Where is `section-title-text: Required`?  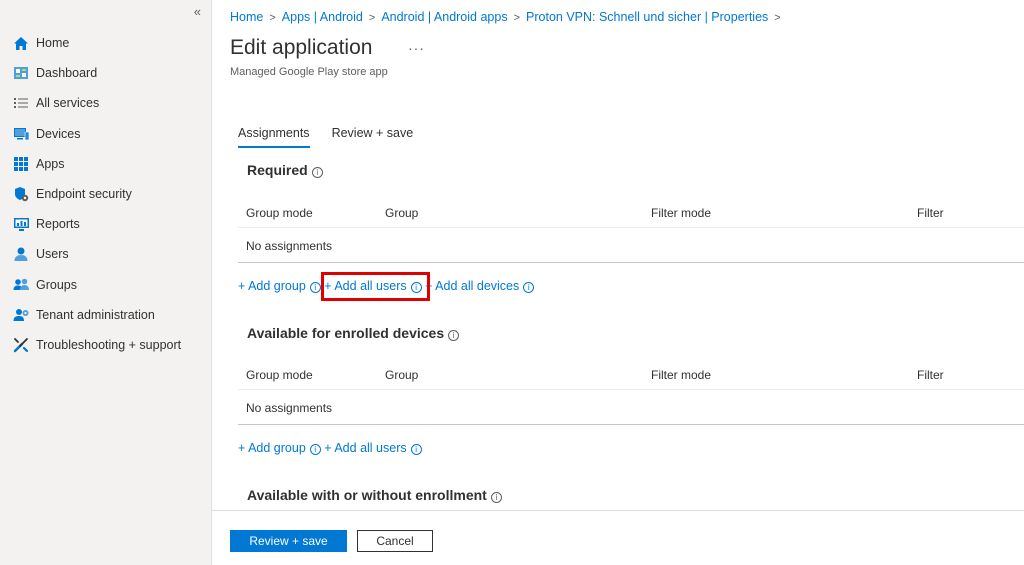 section-title-text: Required is located at coordinates (277, 170).